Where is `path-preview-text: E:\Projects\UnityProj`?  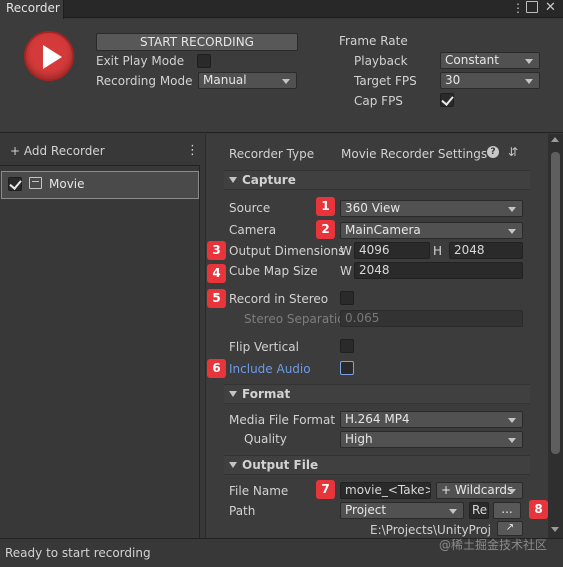 path-preview-text: E:\Projects\UnityProj is located at coordinates (430, 530).